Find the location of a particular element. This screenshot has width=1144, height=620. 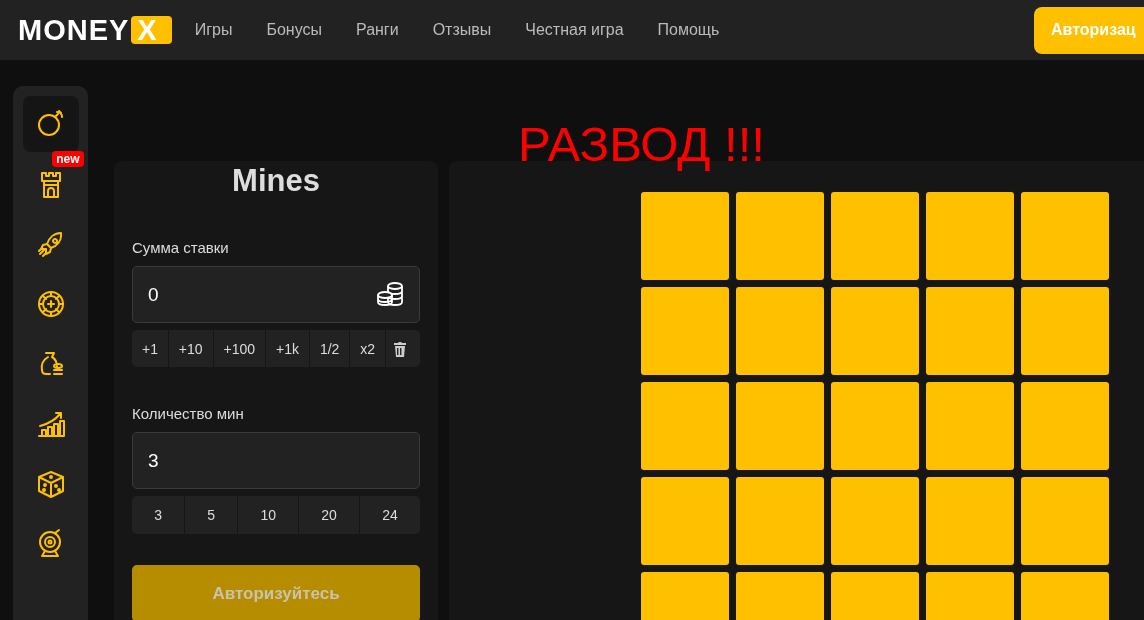

game-title: Mines is located at coordinates (276, 181).